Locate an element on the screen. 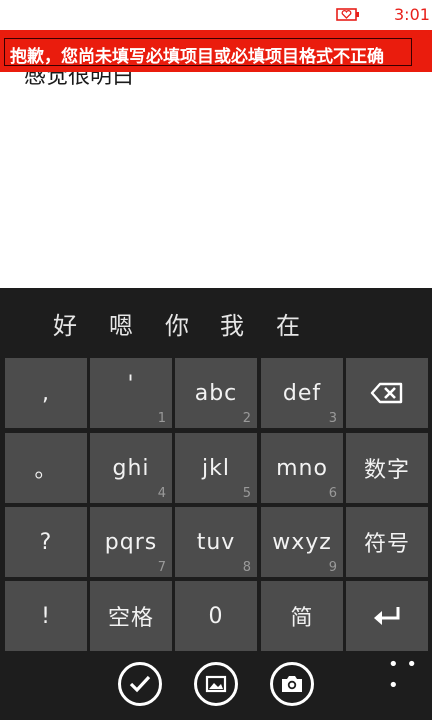  key-period: 。 is located at coordinates (46, 468).